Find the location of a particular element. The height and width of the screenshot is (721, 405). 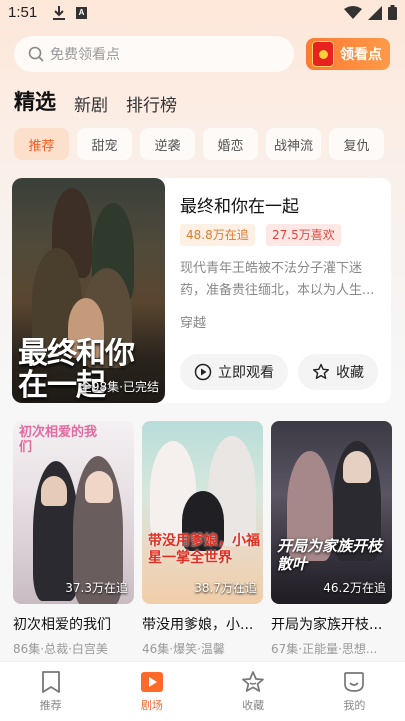

nav-recommend: 推荐 is located at coordinates (50, 691).